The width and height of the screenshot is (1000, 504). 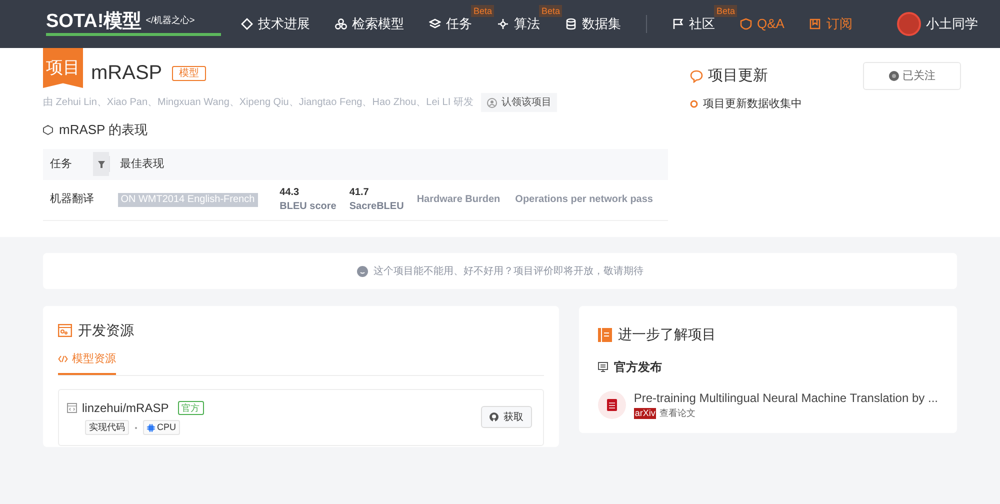 I want to click on section-title: 开发资源, so click(x=106, y=330).